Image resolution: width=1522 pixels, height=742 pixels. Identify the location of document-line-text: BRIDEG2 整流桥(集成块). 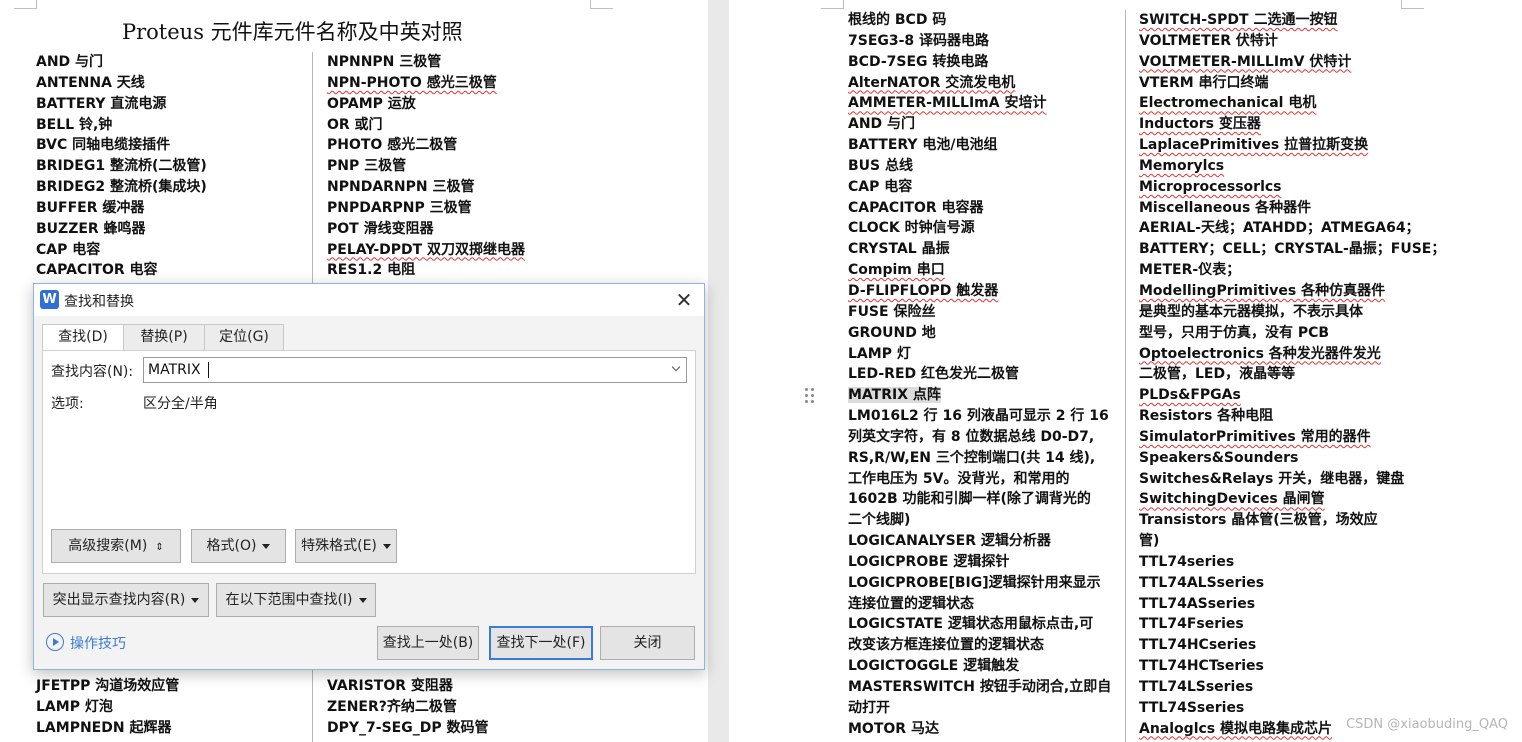
(121, 187).